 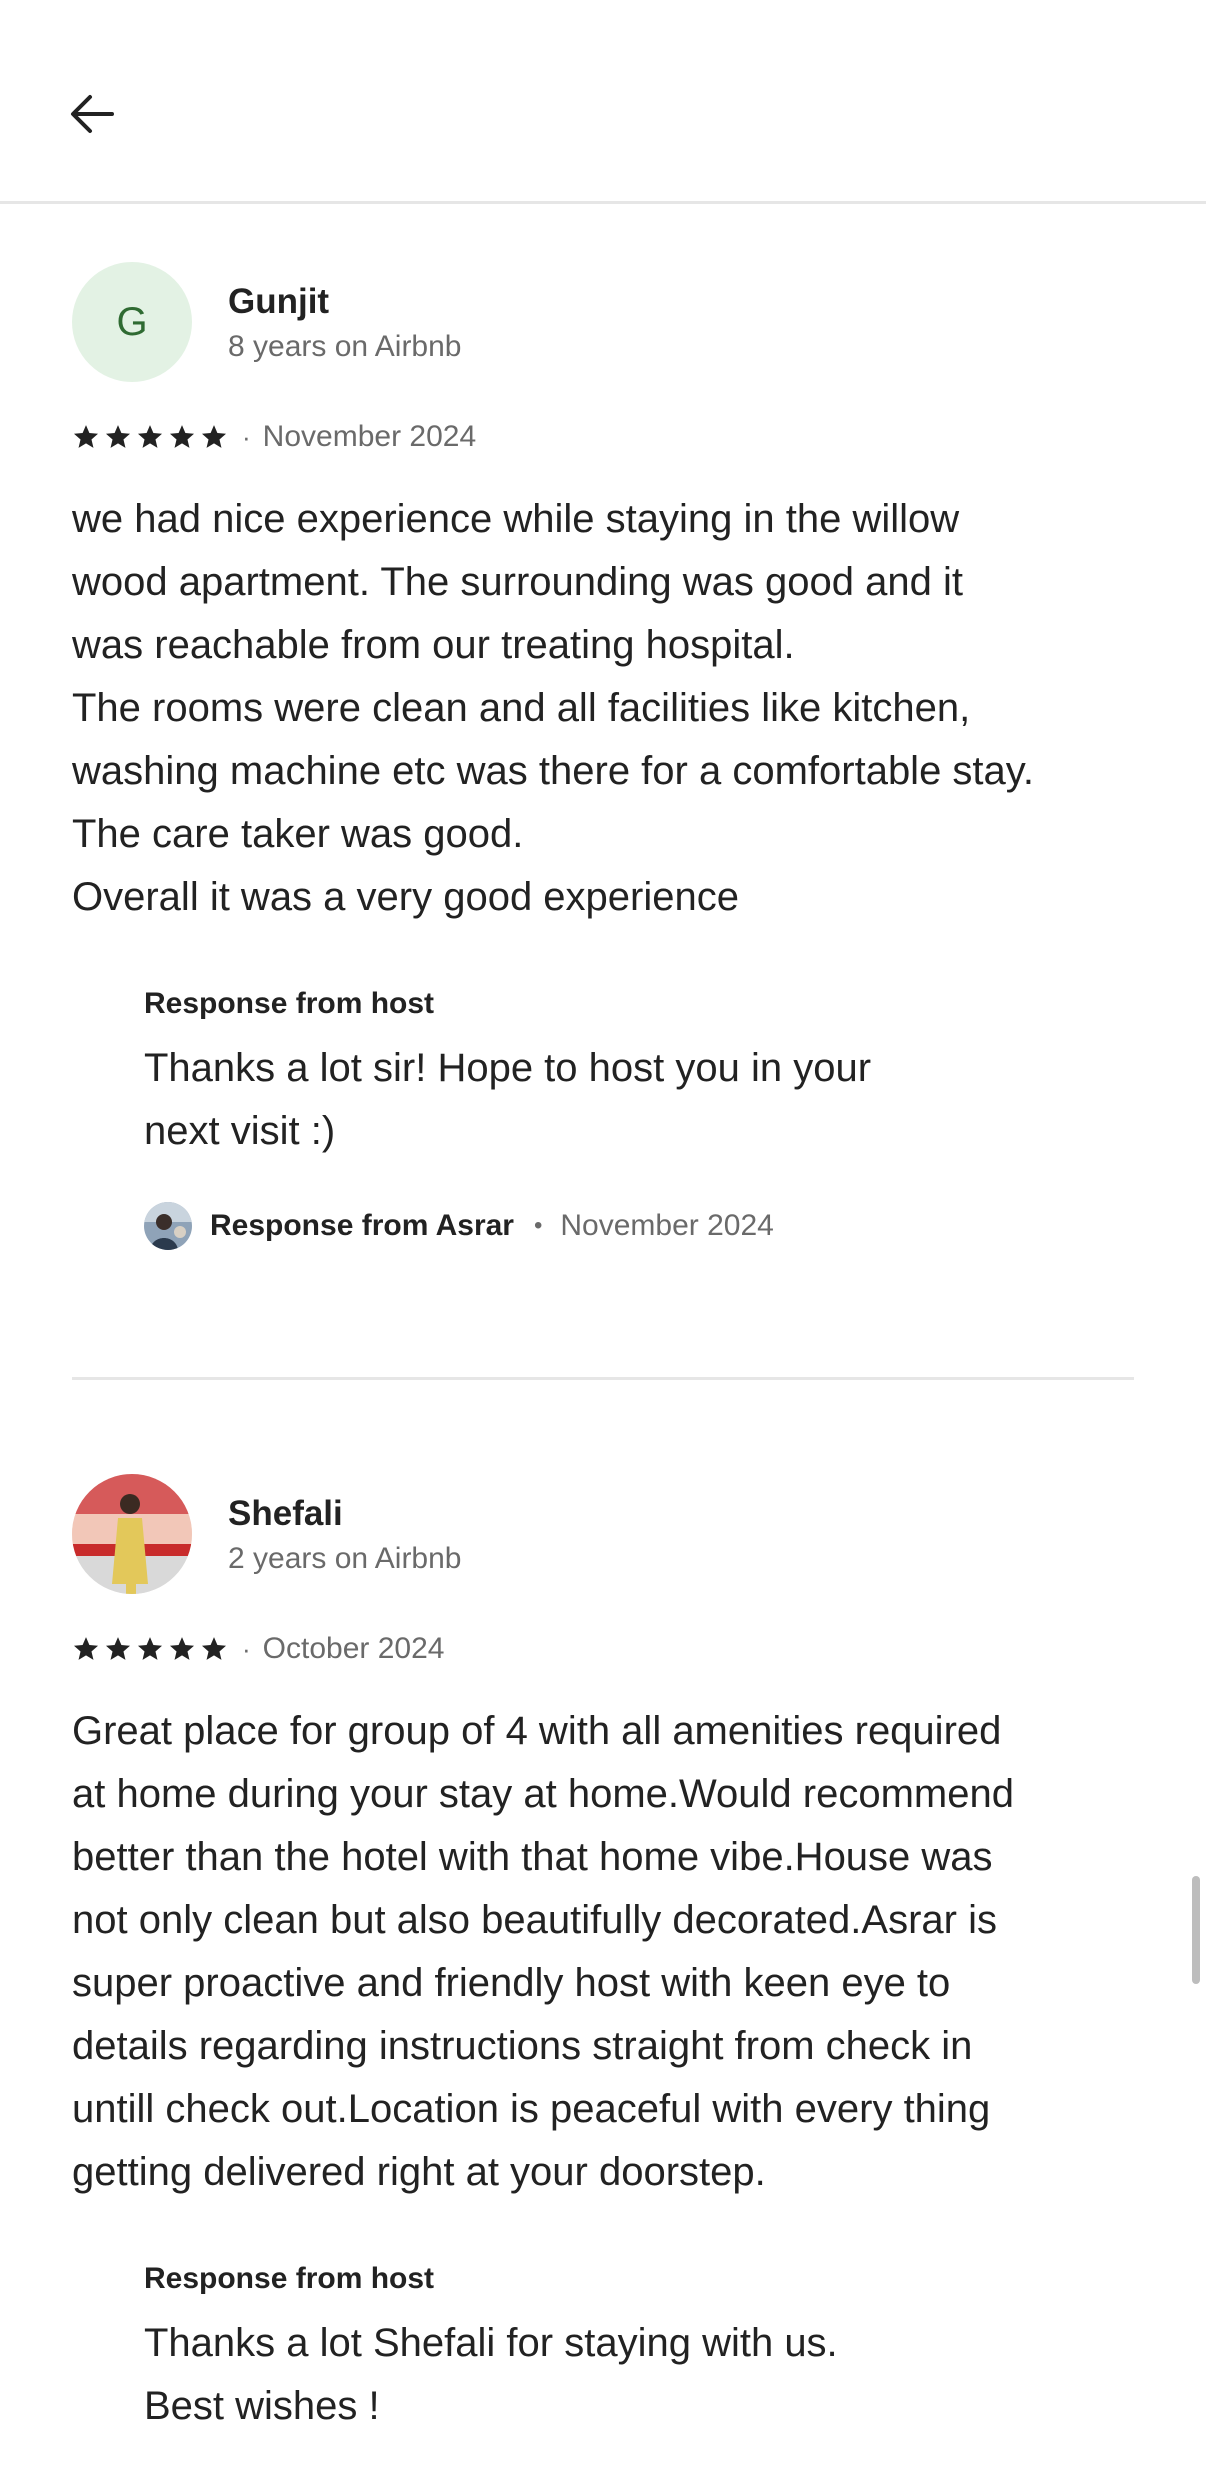 I want to click on response-footer: Response from Asrar • November 2024, so click(x=594, y=1226).